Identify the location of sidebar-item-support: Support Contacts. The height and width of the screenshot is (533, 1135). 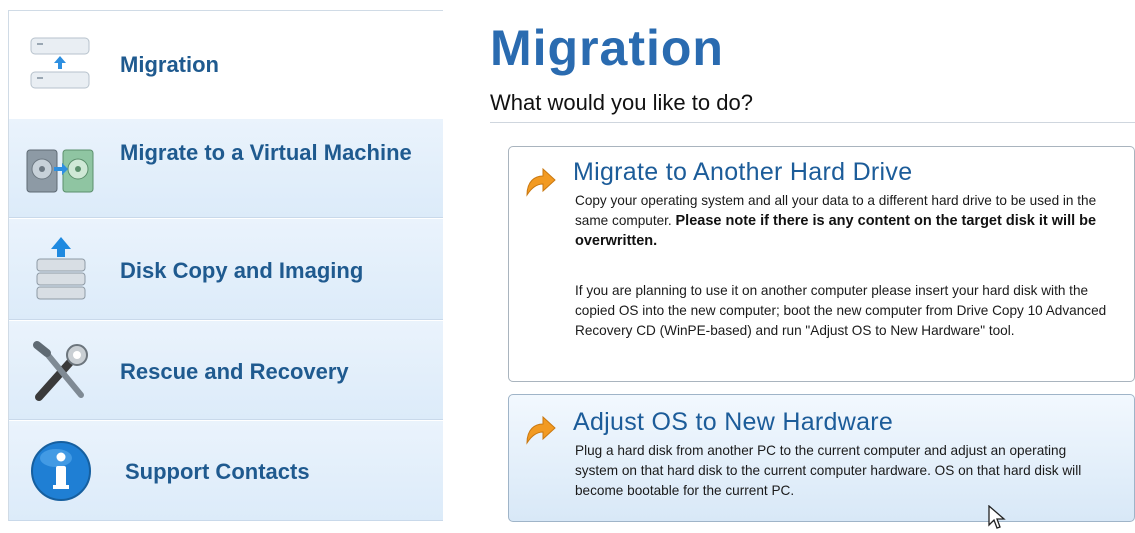
(226, 470).